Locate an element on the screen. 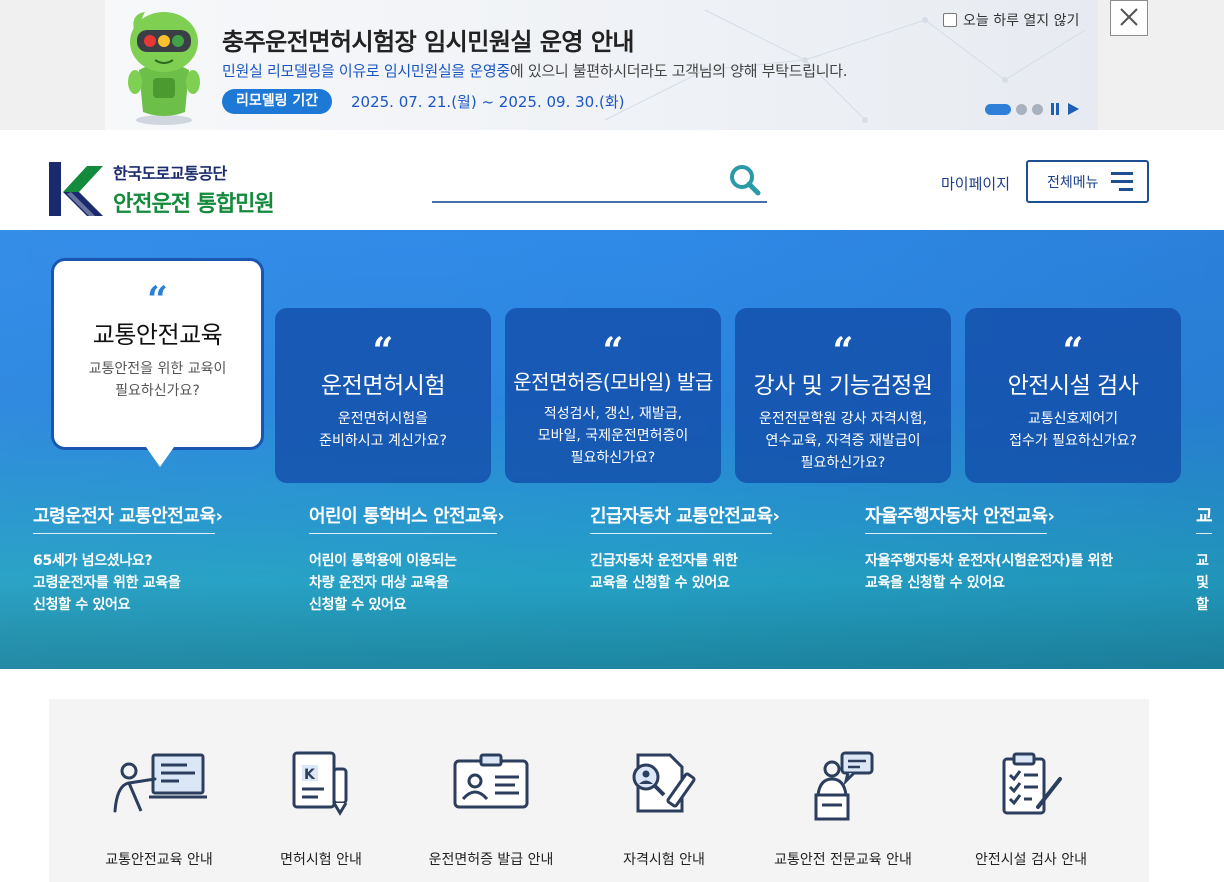 This screenshot has height=882, width=1224. pause-icon is located at coordinates (1055, 109).